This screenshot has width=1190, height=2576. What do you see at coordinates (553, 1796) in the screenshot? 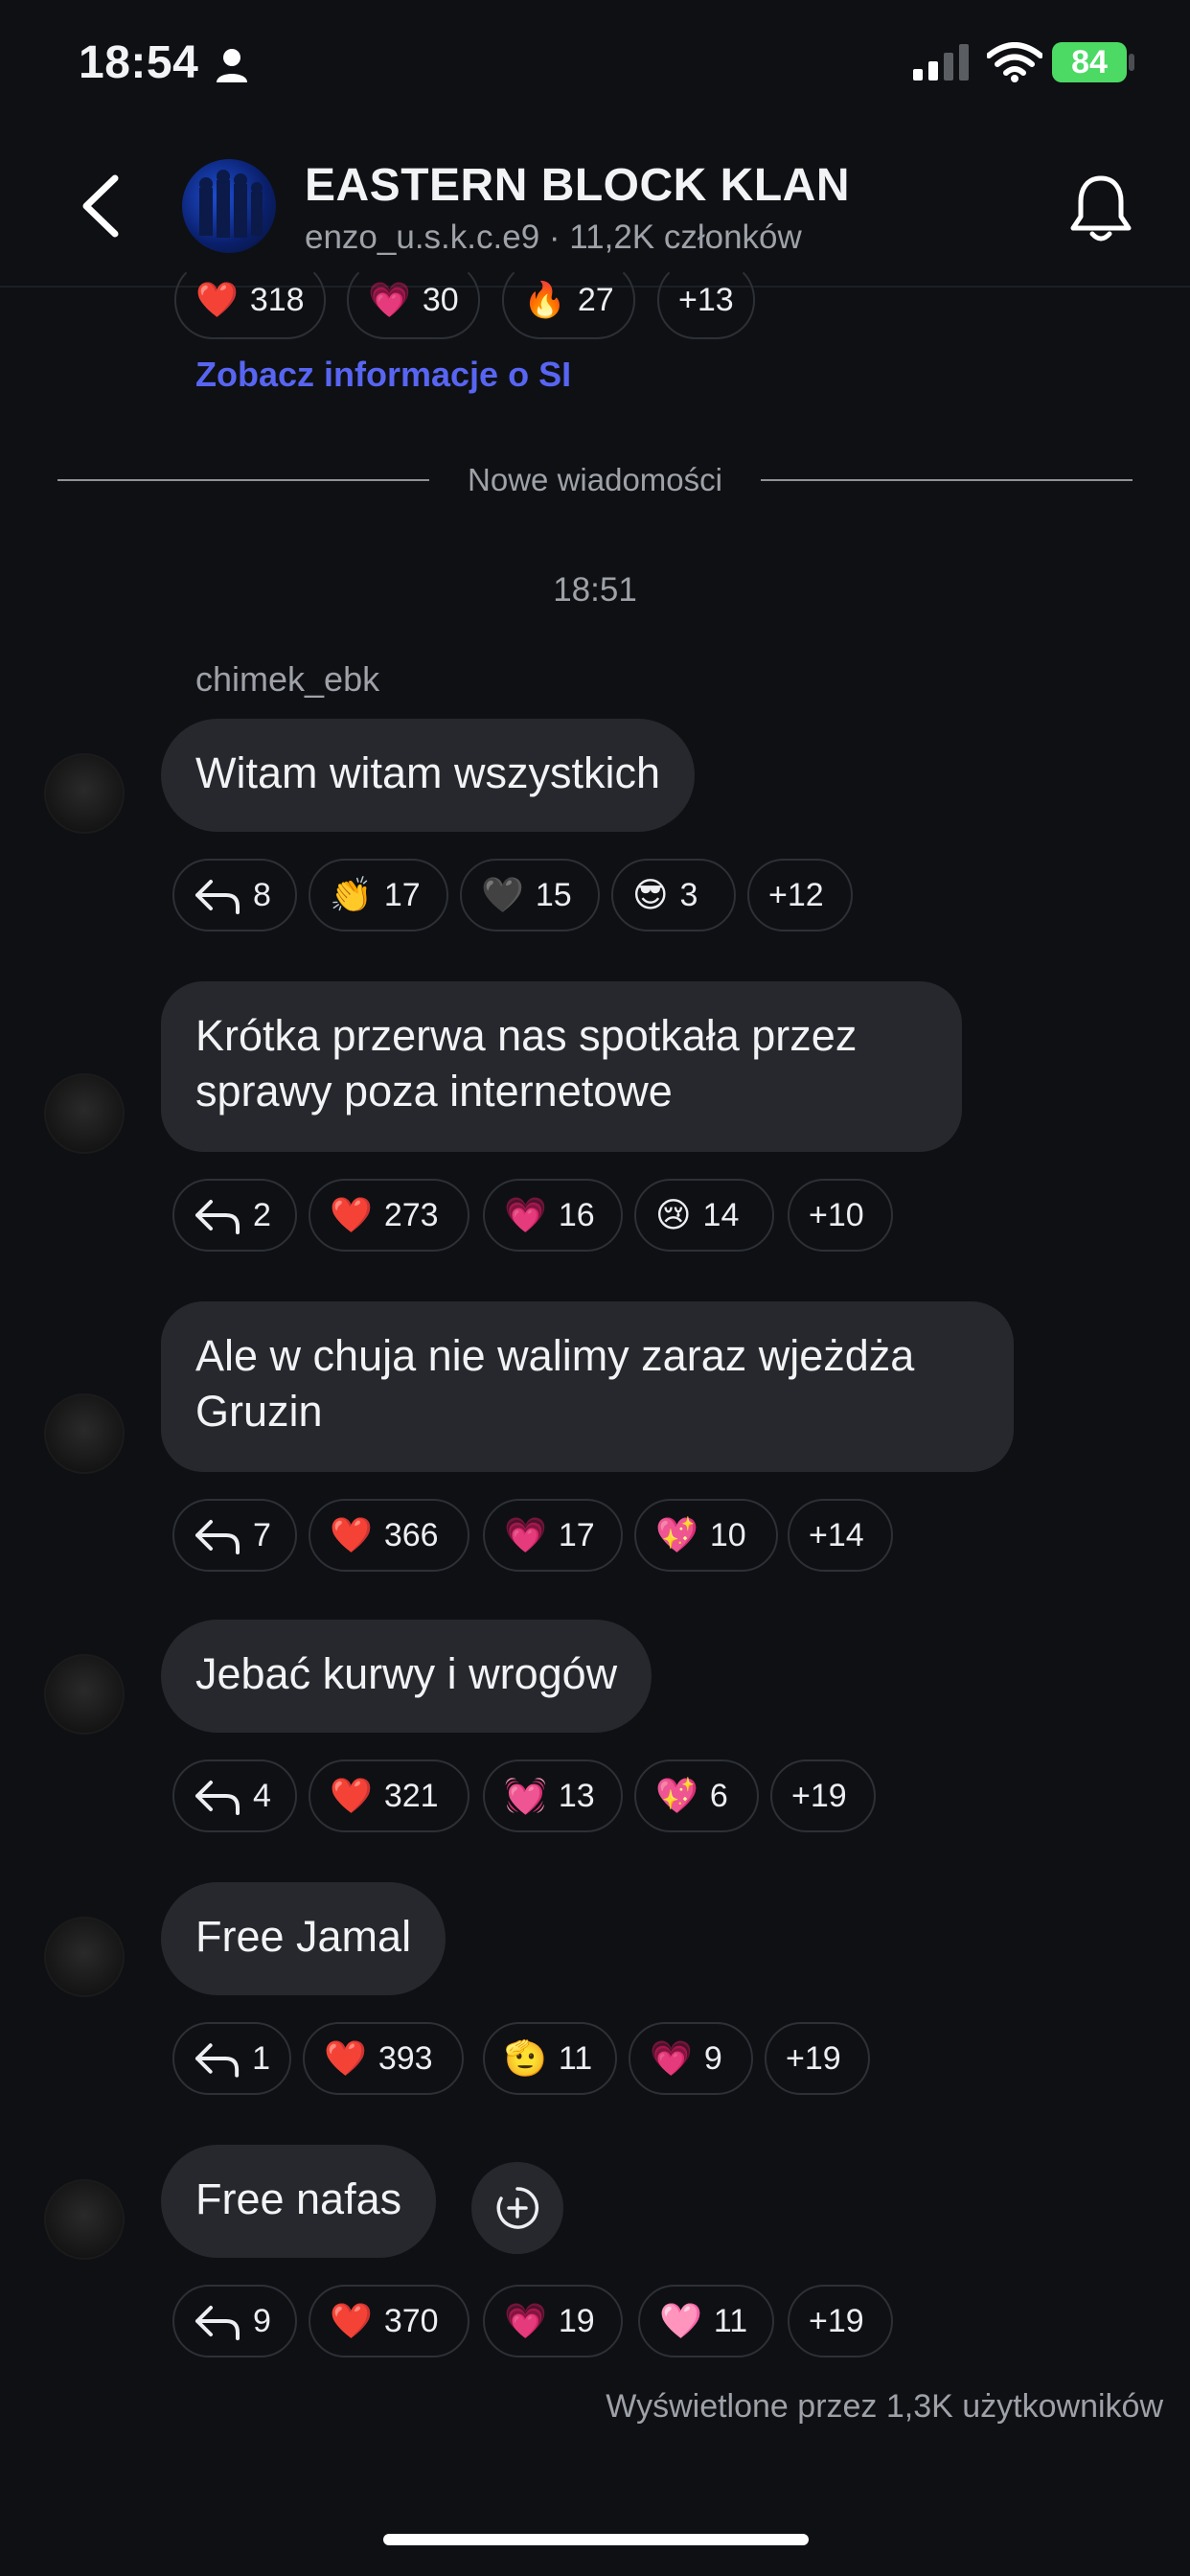
I see `reaction-pill: 💓 13` at bounding box center [553, 1796].